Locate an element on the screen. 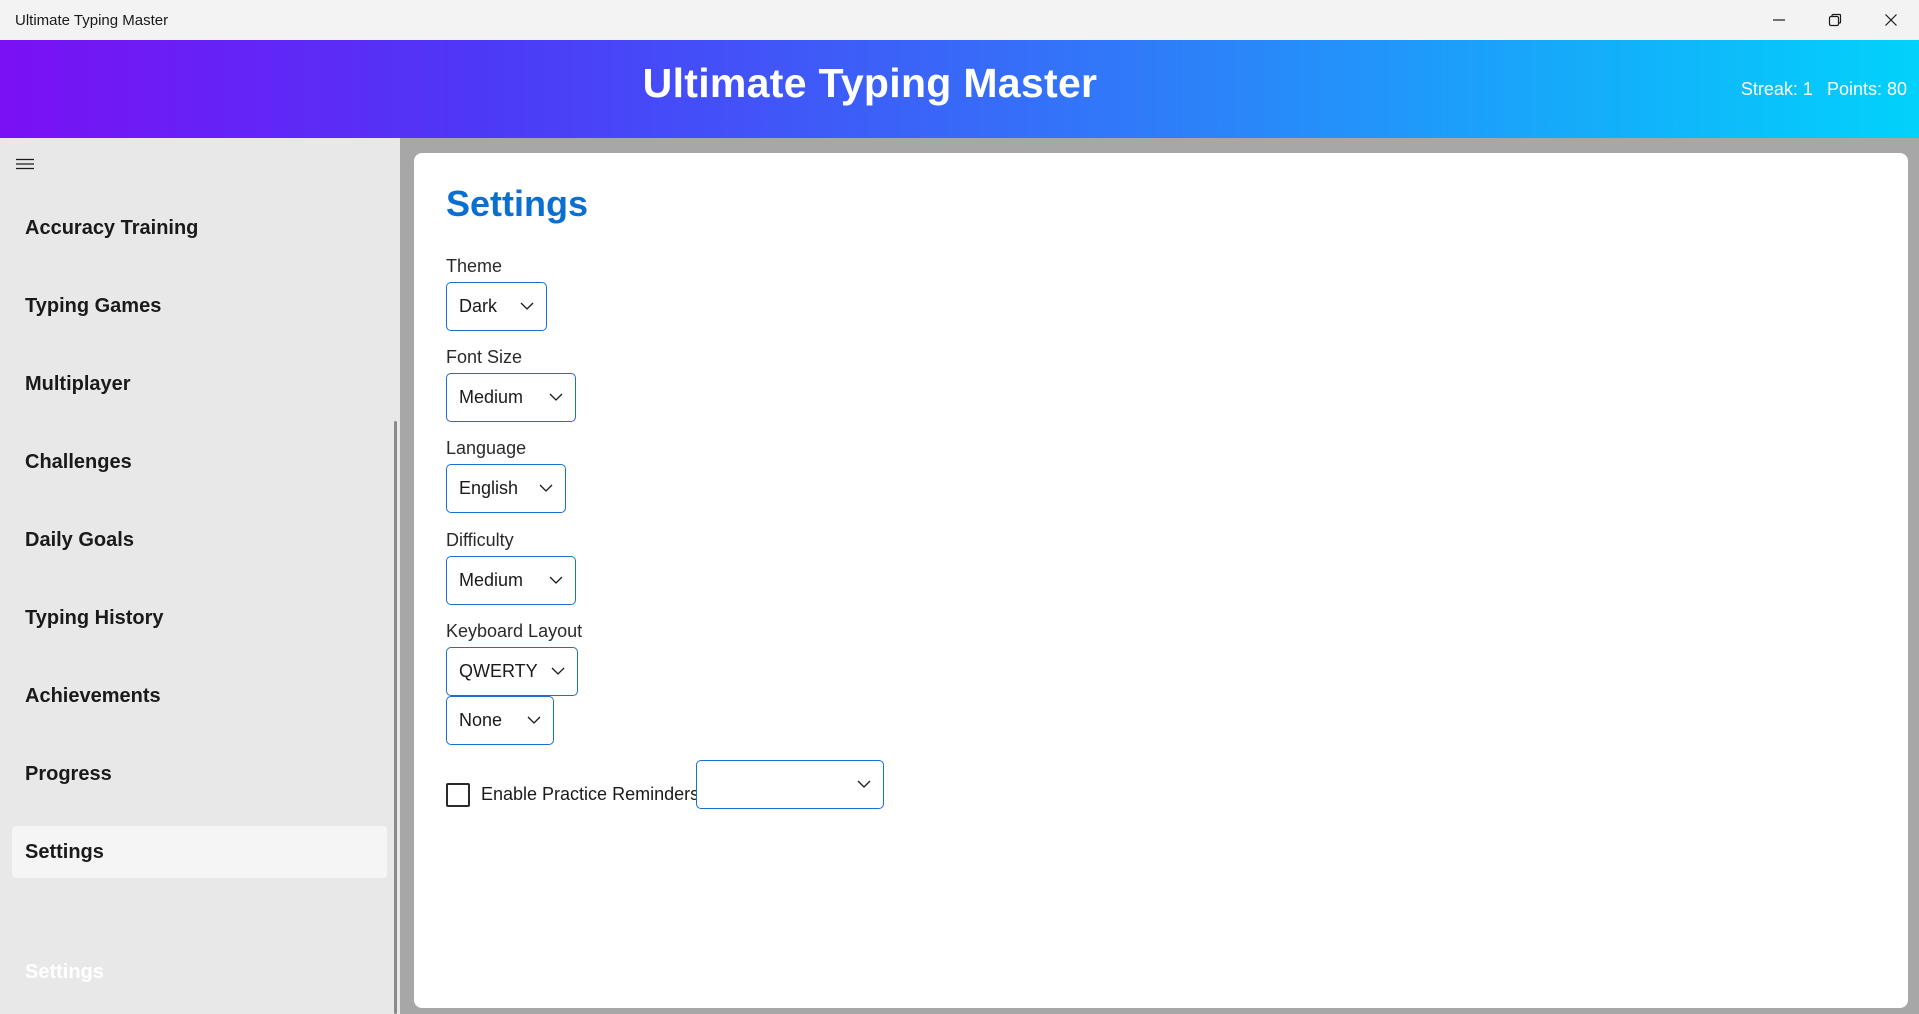  sidebar-item-challenges: Challenges is located at coordinates (199, 462).